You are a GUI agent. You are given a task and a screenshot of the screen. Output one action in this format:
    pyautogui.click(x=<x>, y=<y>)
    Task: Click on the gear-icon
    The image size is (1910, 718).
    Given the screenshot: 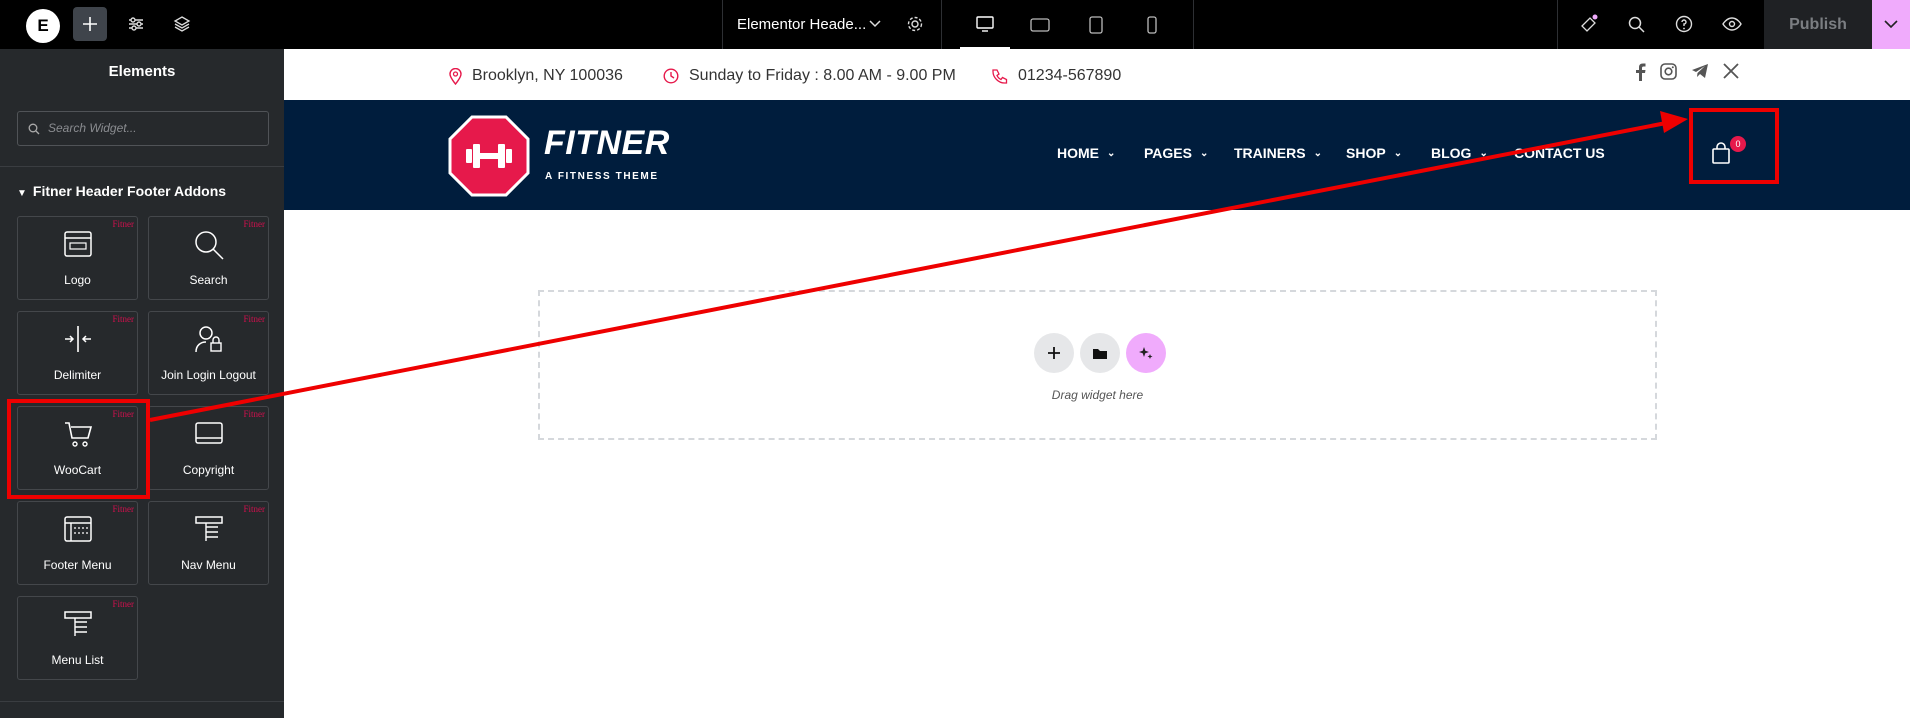 What is the action you would take?
    pyautogui.click(x=915, y=24)
    